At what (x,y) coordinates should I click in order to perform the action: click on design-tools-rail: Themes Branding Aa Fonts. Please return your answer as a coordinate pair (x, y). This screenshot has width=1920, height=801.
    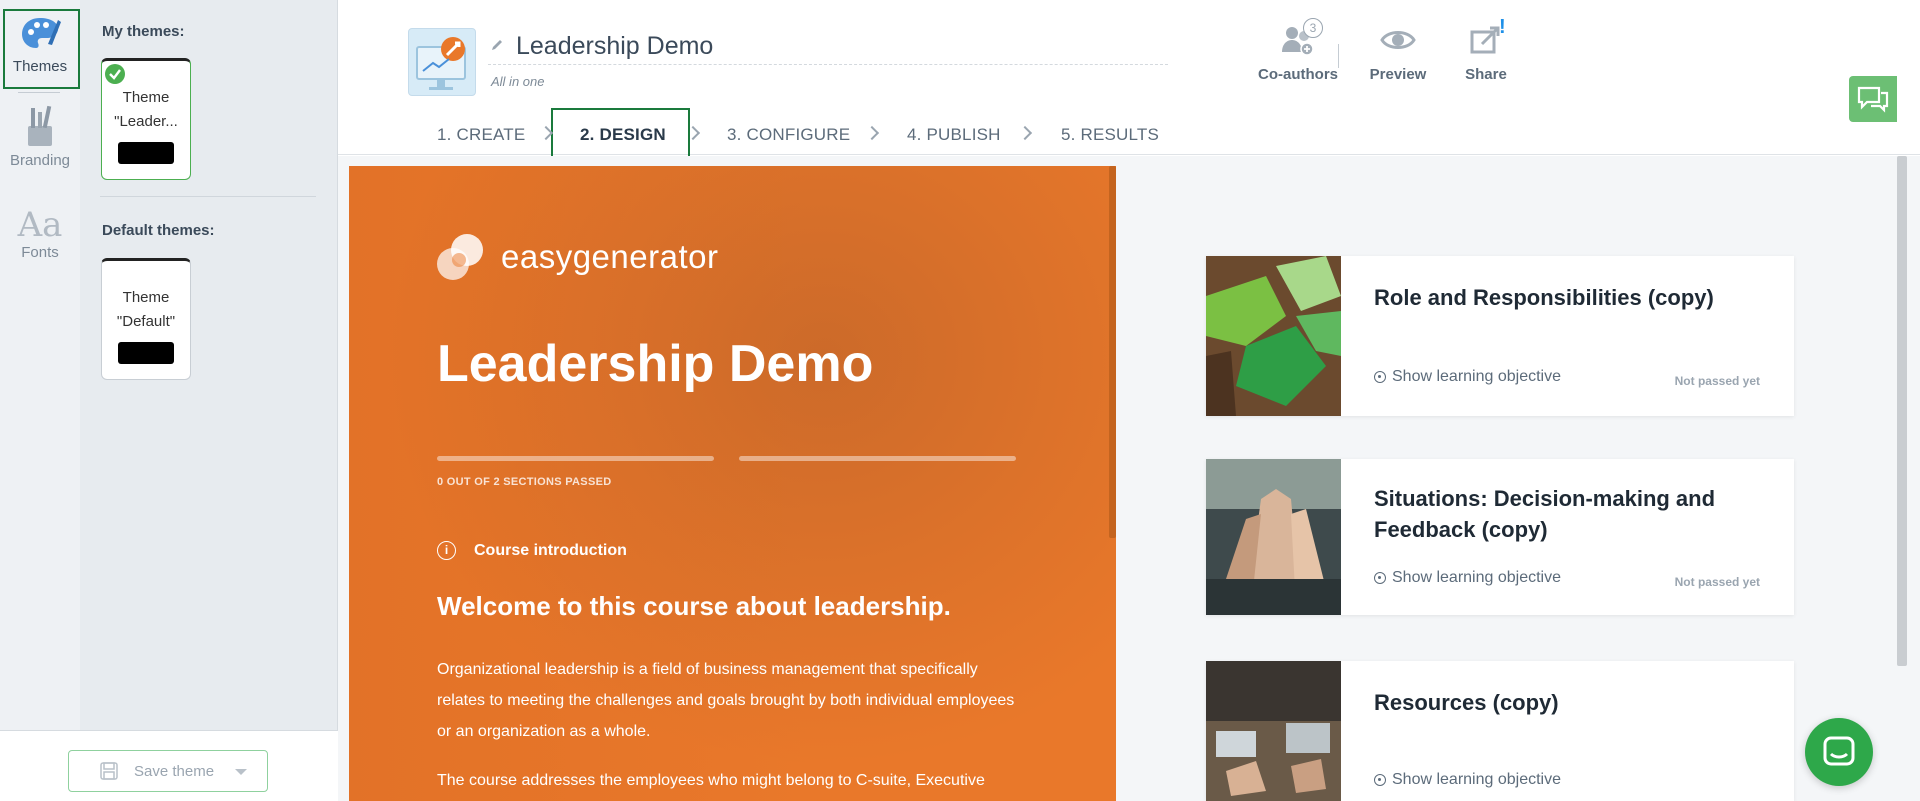
    Looking at the image, I should click on (40, 400).